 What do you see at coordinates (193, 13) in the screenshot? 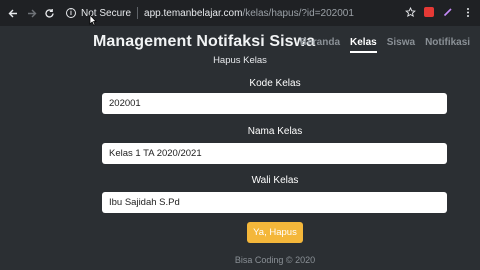
I see `url-host: app.temanbelajar.com` at bounding box center [193, 13].